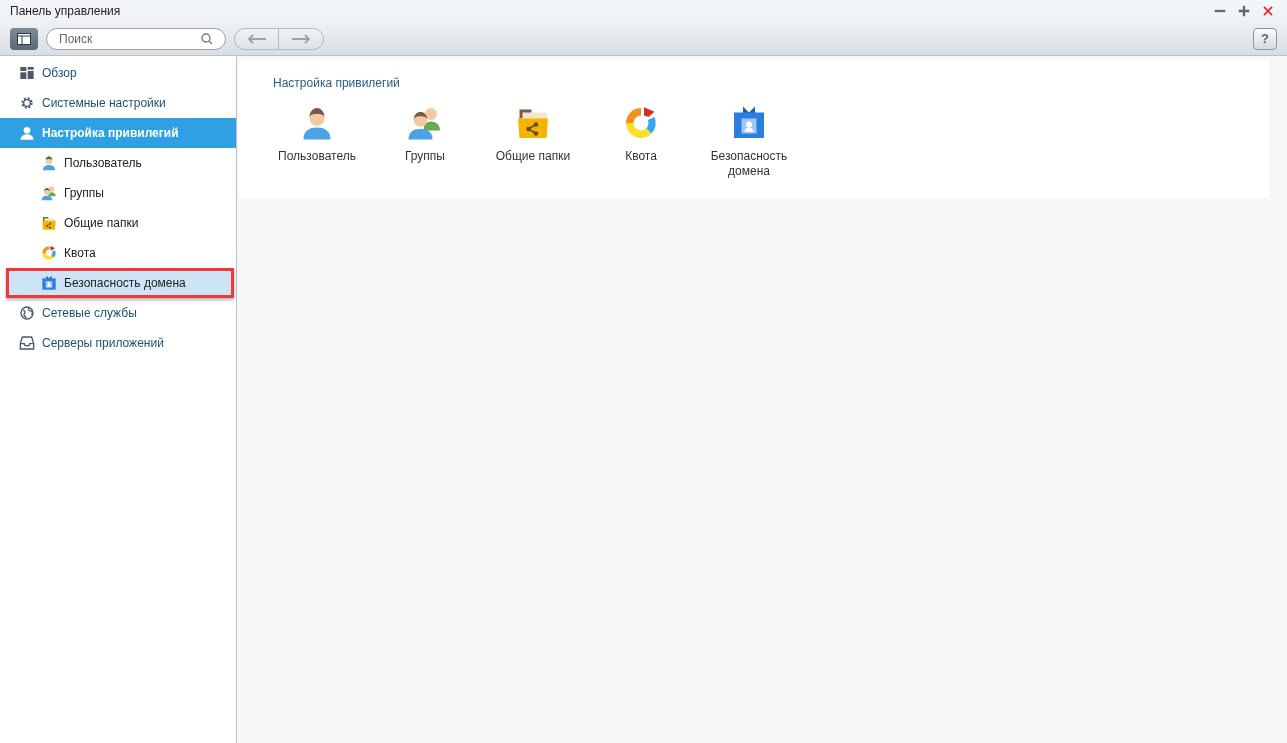  I want to click on sidebar-item: Квота, so click(118, 253).